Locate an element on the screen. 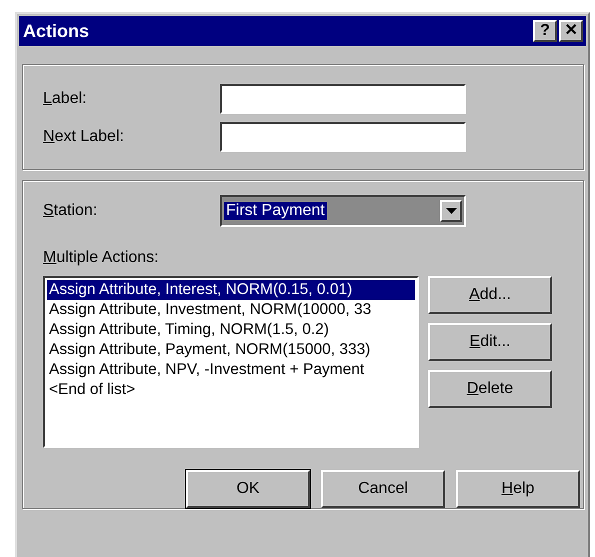 This screenshot has width=595, height=557. list-item: Assign Attribute, Payment, NORM(15000, 333) is located at coordinates (231, 350).